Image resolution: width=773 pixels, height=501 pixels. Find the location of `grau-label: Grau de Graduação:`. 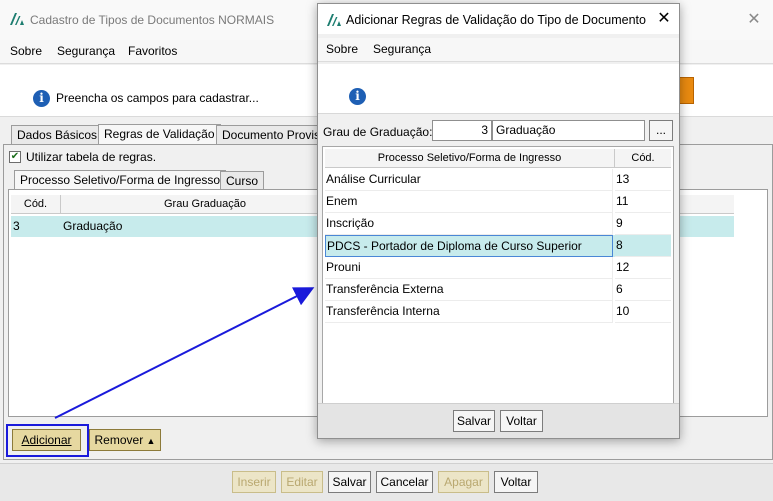

grau-label: Grau de Graduação: is located at coordinates (378, 132).